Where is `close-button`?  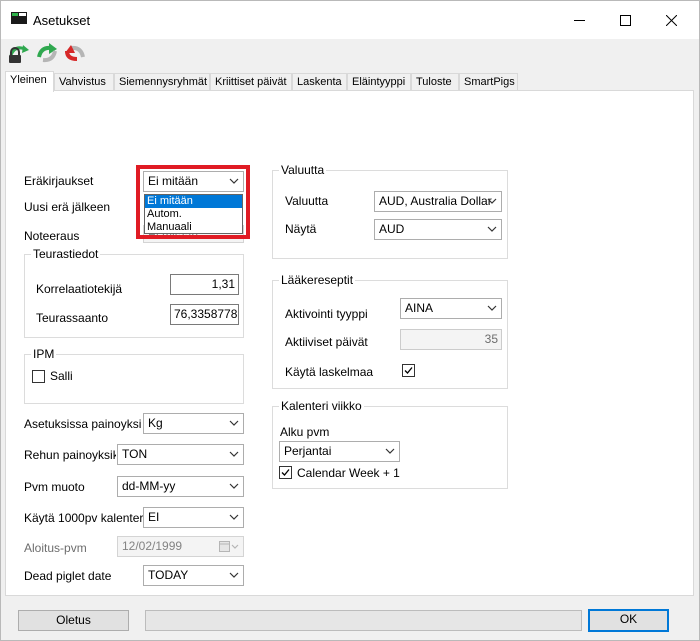
close-button is located at coordinates (671, 20).